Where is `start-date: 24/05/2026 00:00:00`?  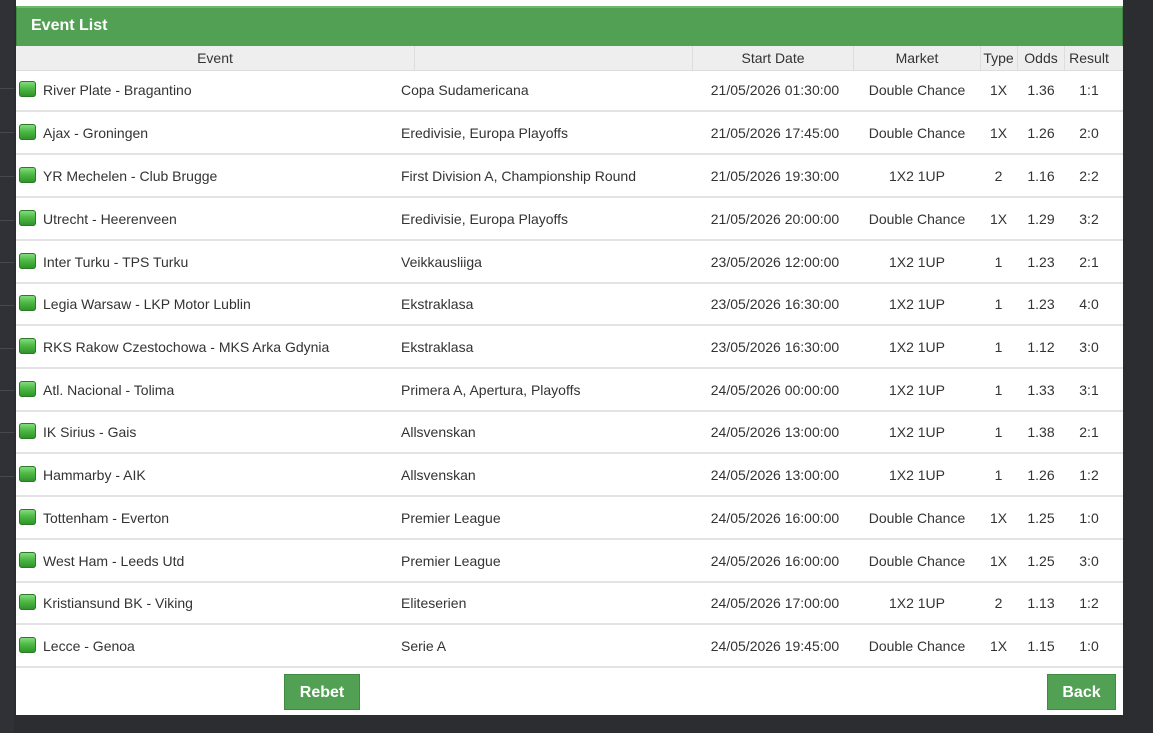
start-date: 24/05/2026 00:00:00 is located at coordinates (775, 390).